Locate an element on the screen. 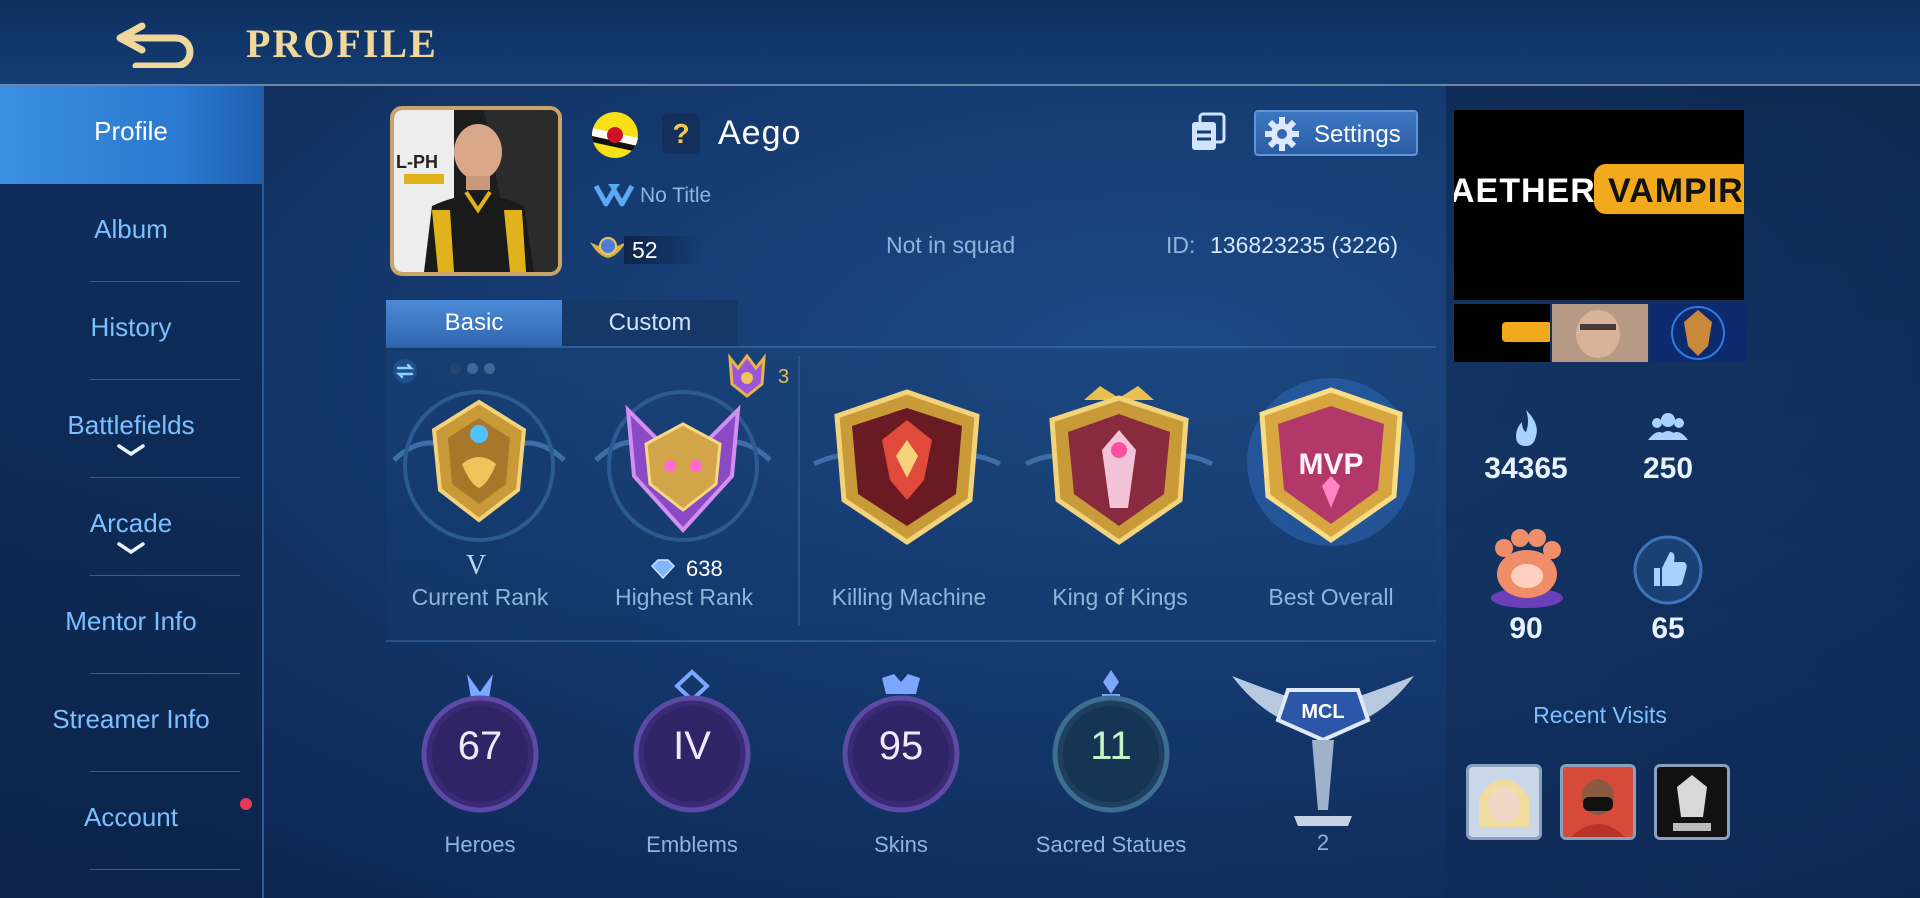  killing-machine-badge-icon is located at coordinates (907, 465).